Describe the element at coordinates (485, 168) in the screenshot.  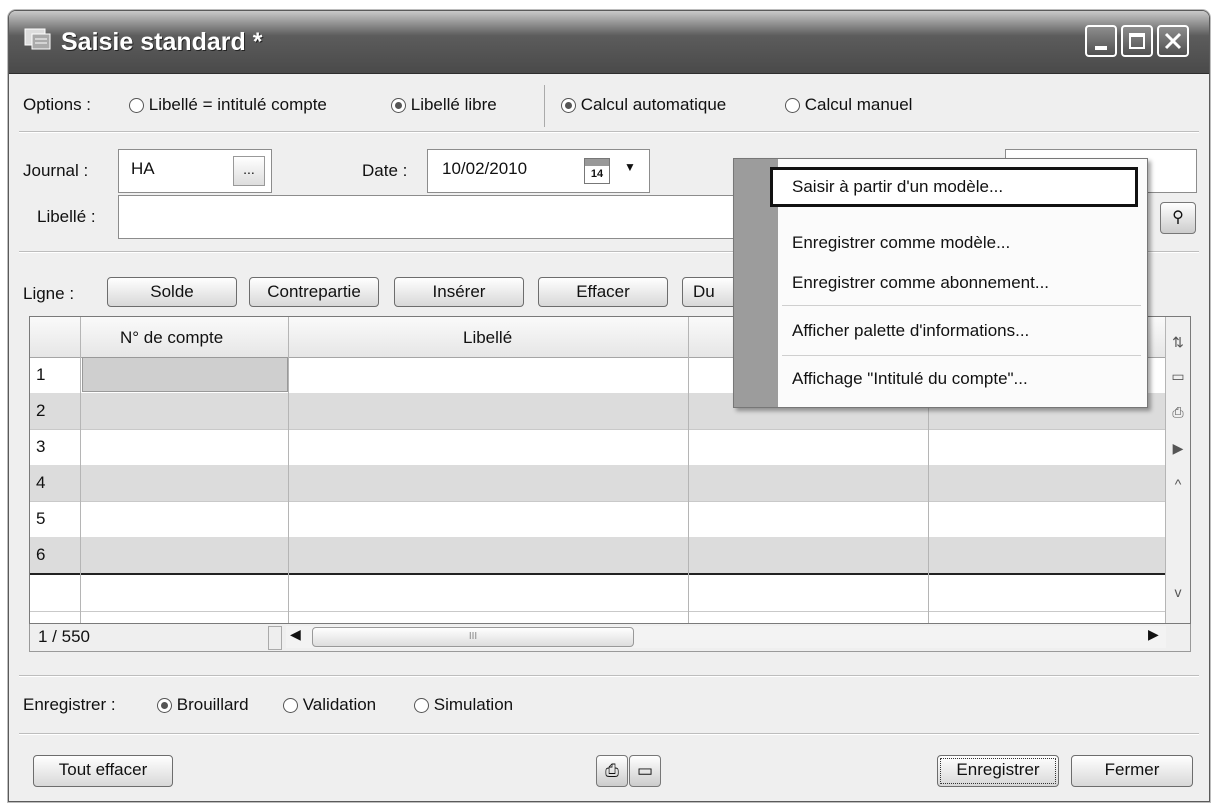
I see `date-value: 10/02/2010` at that location.